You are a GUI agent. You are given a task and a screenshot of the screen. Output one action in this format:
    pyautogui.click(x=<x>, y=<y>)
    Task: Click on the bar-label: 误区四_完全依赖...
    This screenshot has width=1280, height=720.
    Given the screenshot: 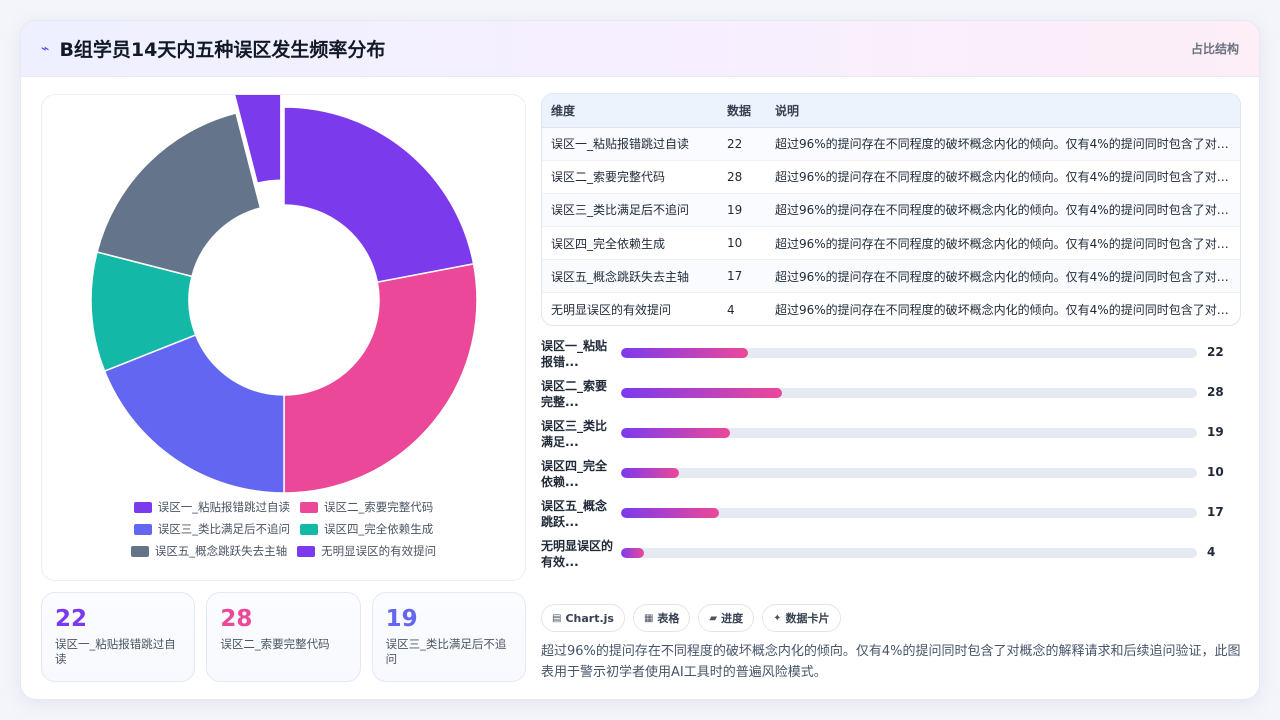 What is the action you would take?
    pyautogui.click(x=574, y=474)
    